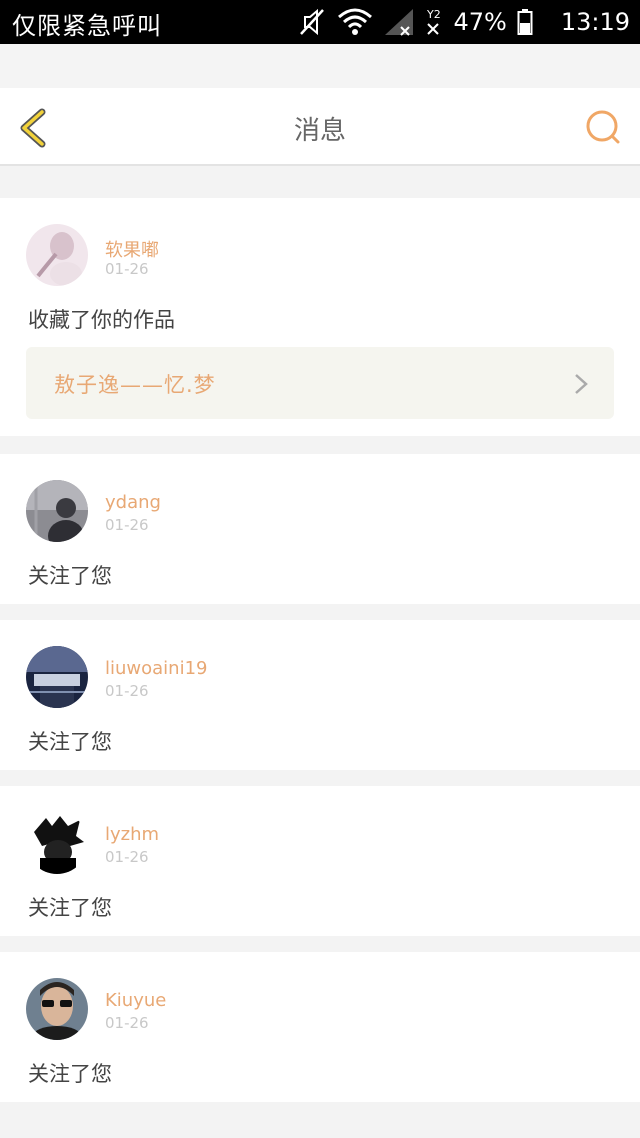 Image resolution: width=640 pixels, height=1138 pixels. Describe the element at coordinates (320, 529) in the screenshot. I see `message-card: ydang 01-26 关注了您` at that location.